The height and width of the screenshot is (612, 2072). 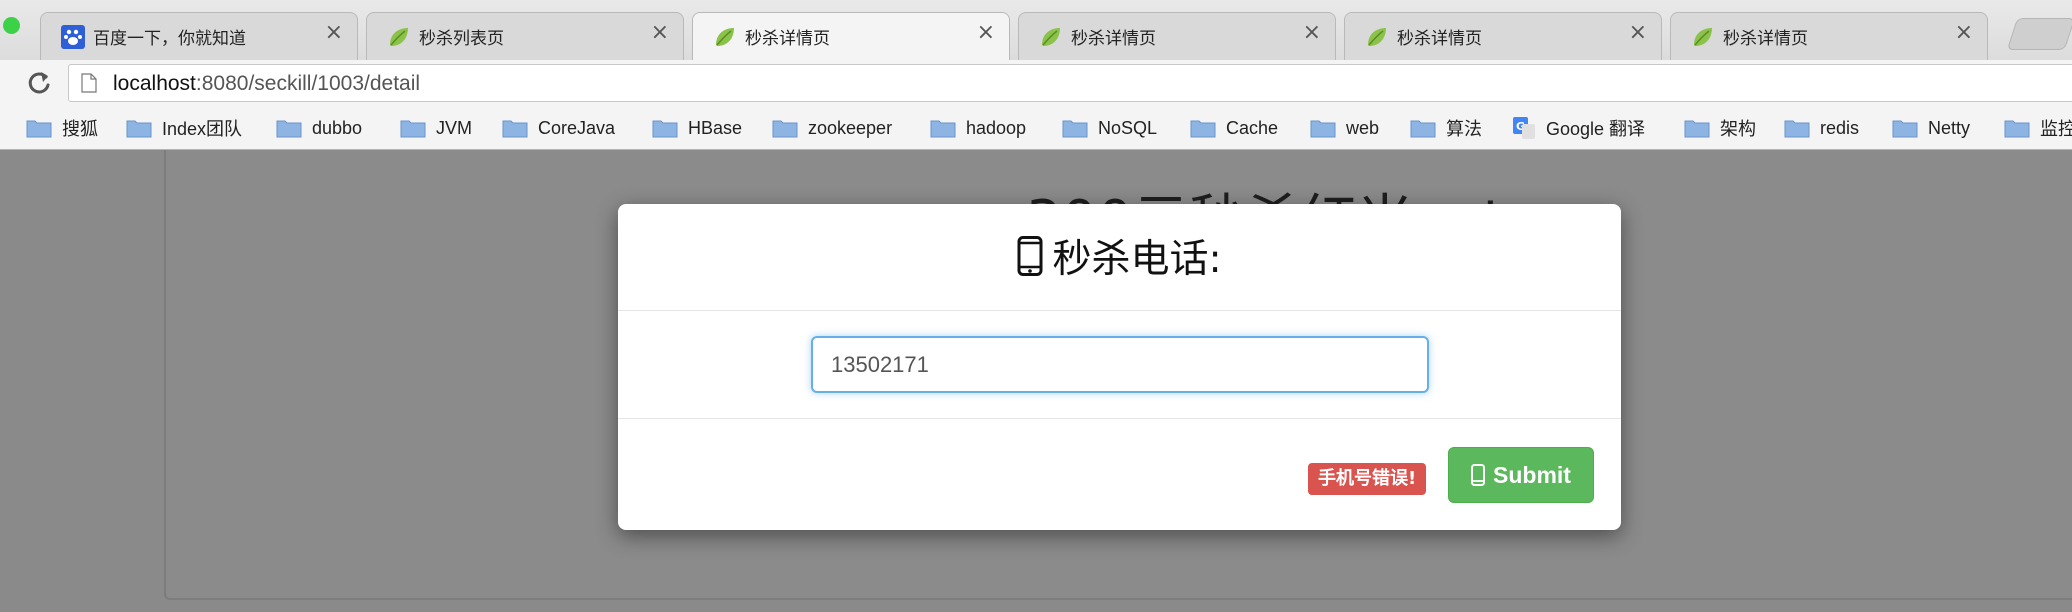 What do you see at coordinates (715, 127) in the screenshot?
I see `bookmark-label: HBase` at bounding box center [715, 127].